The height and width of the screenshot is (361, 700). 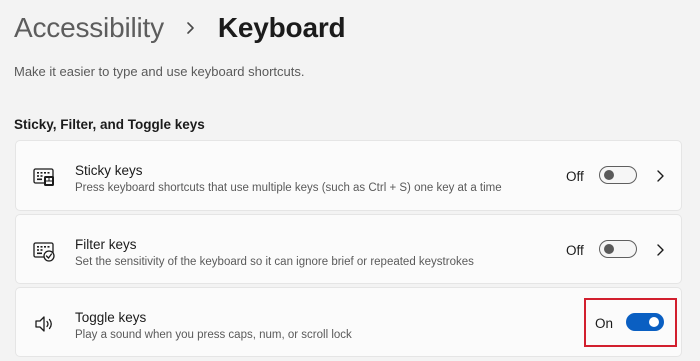 I want to click on sticky-keys-toggle, so click(x=618, y=175).